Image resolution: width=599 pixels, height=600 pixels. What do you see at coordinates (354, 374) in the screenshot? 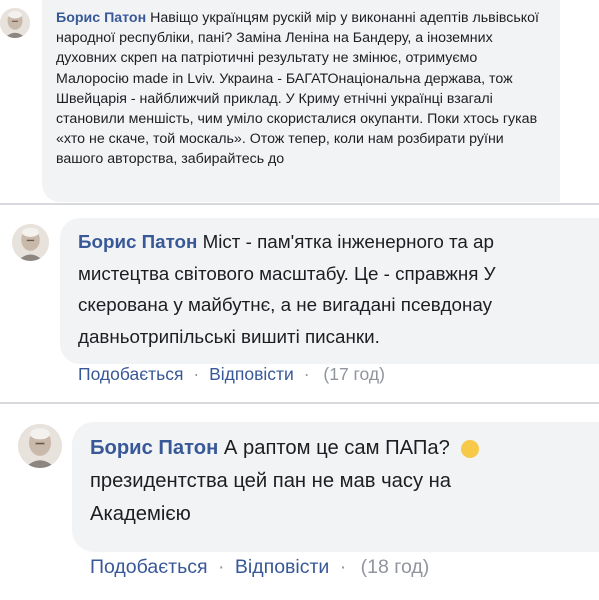
I see `timestamp: (17 год)` at bounding box center [354, 374].